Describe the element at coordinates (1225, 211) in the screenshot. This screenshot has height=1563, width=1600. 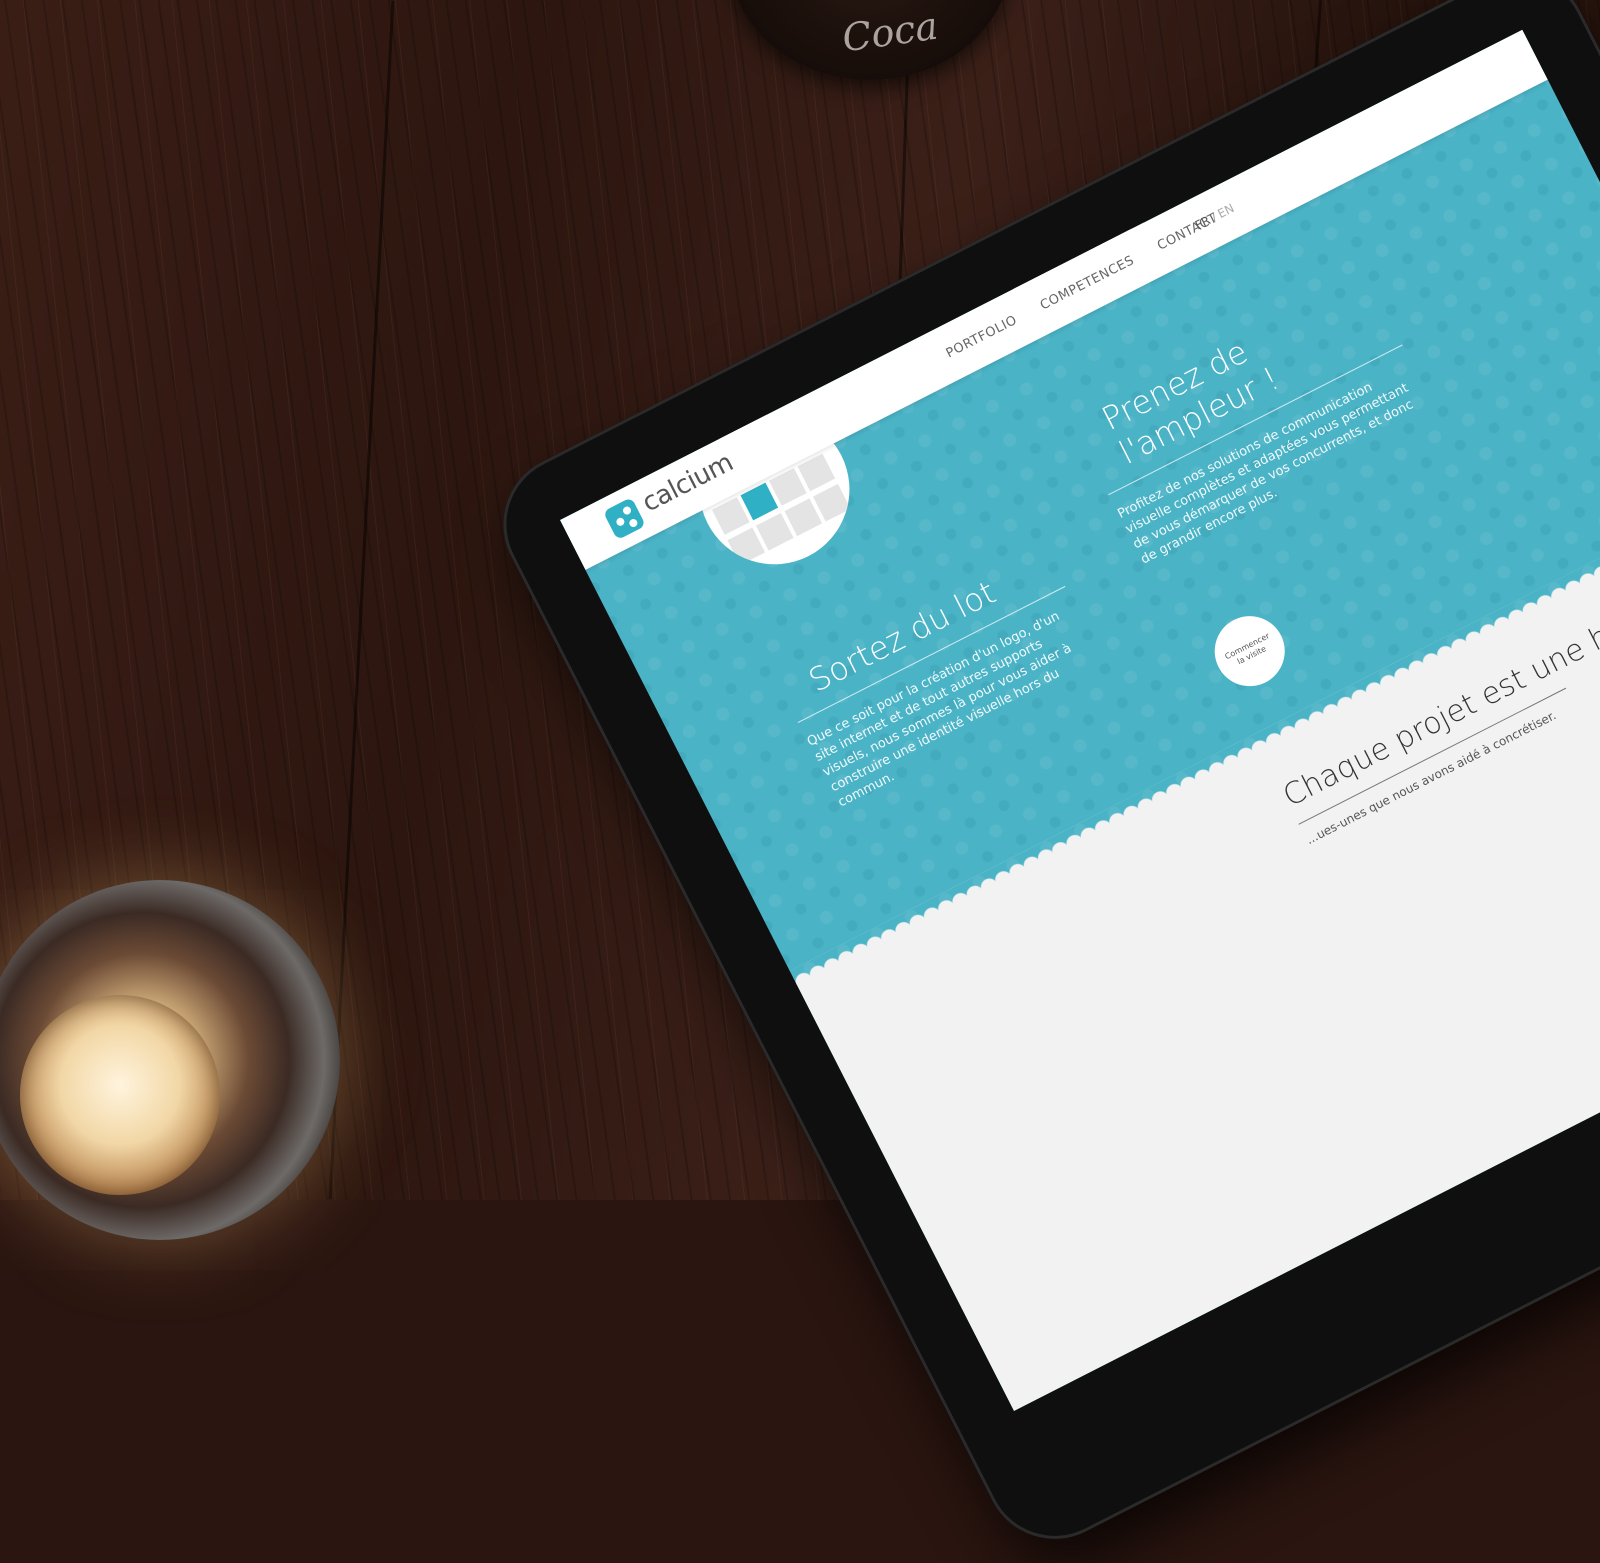
I see `lang-en: EN` at that location.